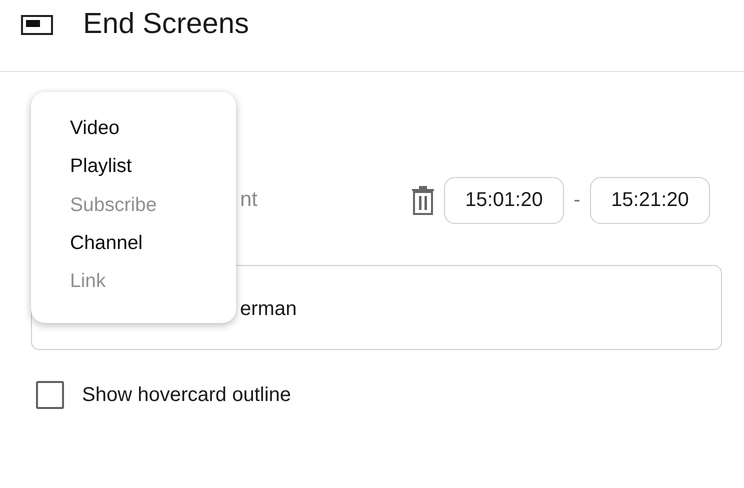 The width and height of the screenshot is (744, 488). Describe the element at coordinates (133, 243) in the screenshot. I see `menu-item: Channel` at that location.